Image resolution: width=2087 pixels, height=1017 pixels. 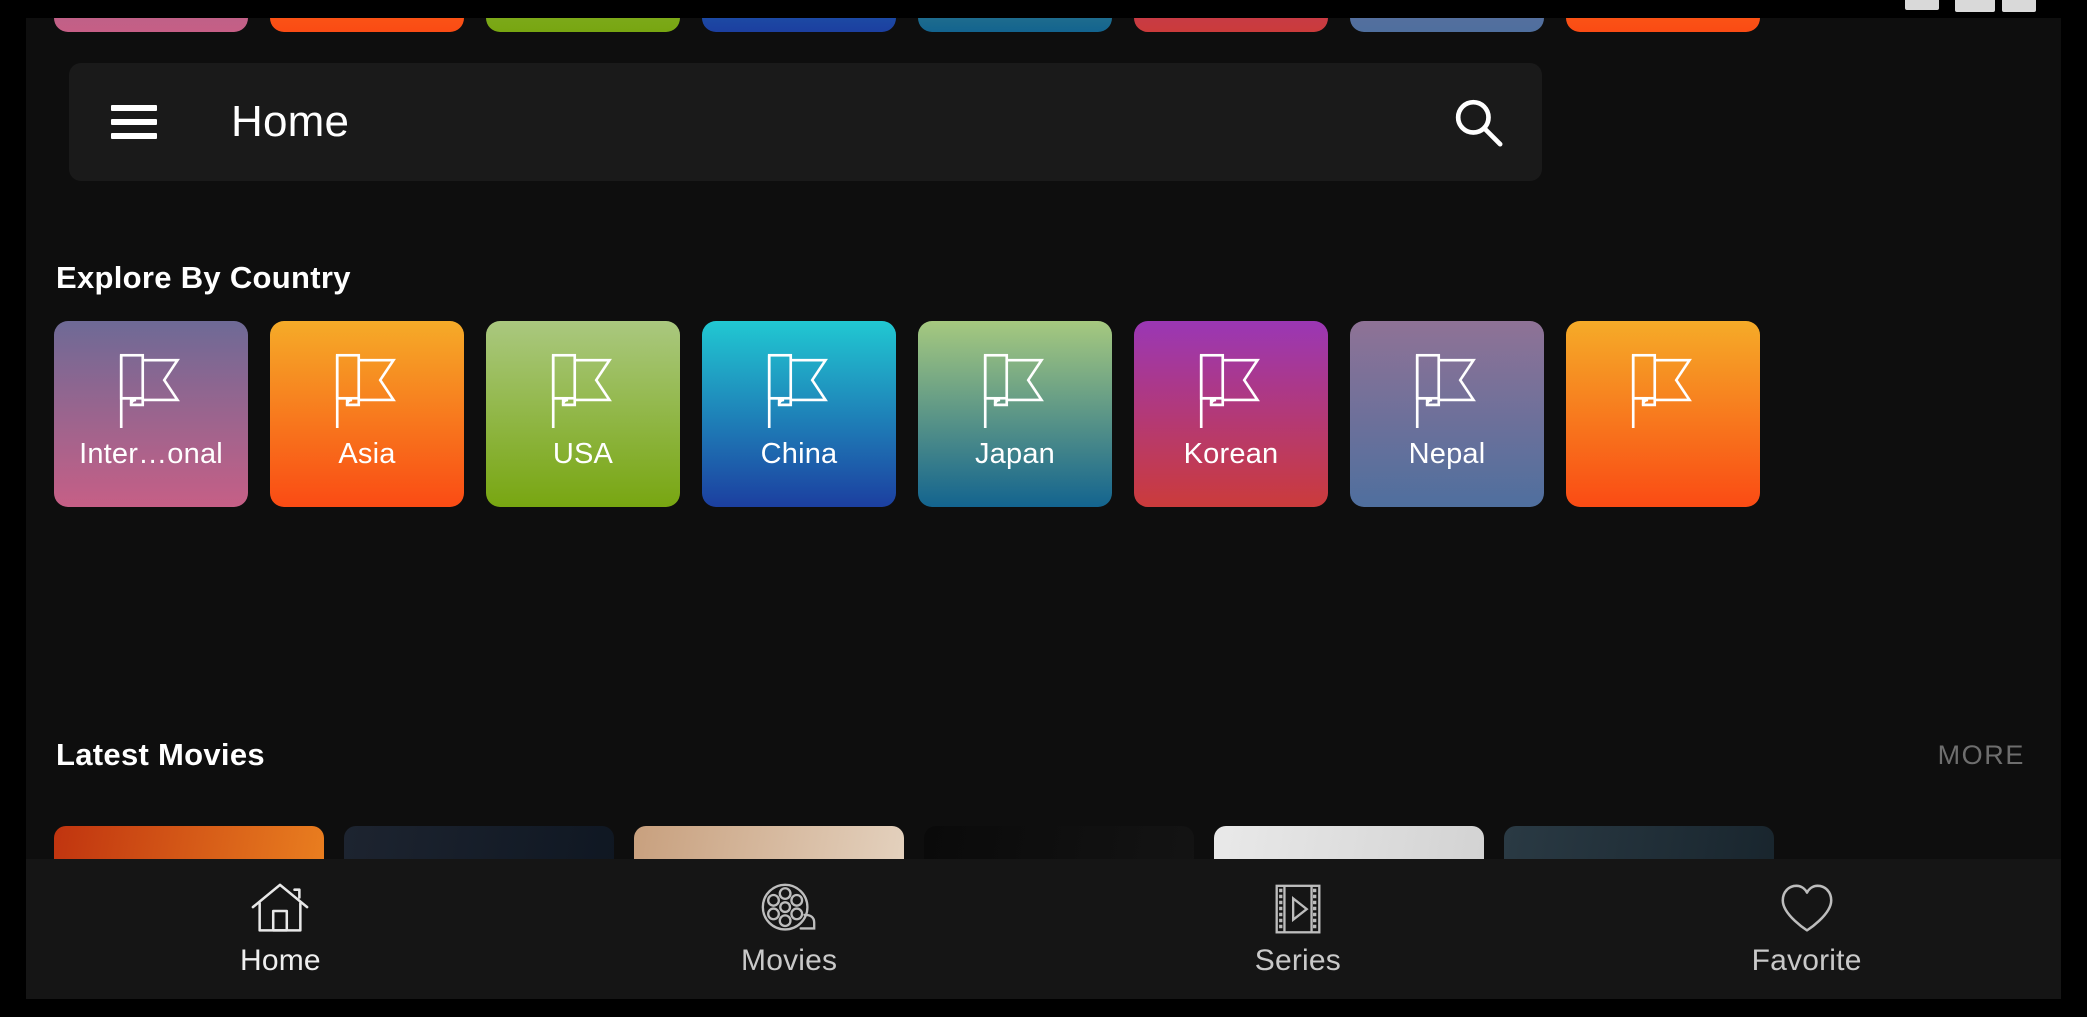 I want to click on country-tile-interonal: Inter…onal, so click(x=151, y=414).